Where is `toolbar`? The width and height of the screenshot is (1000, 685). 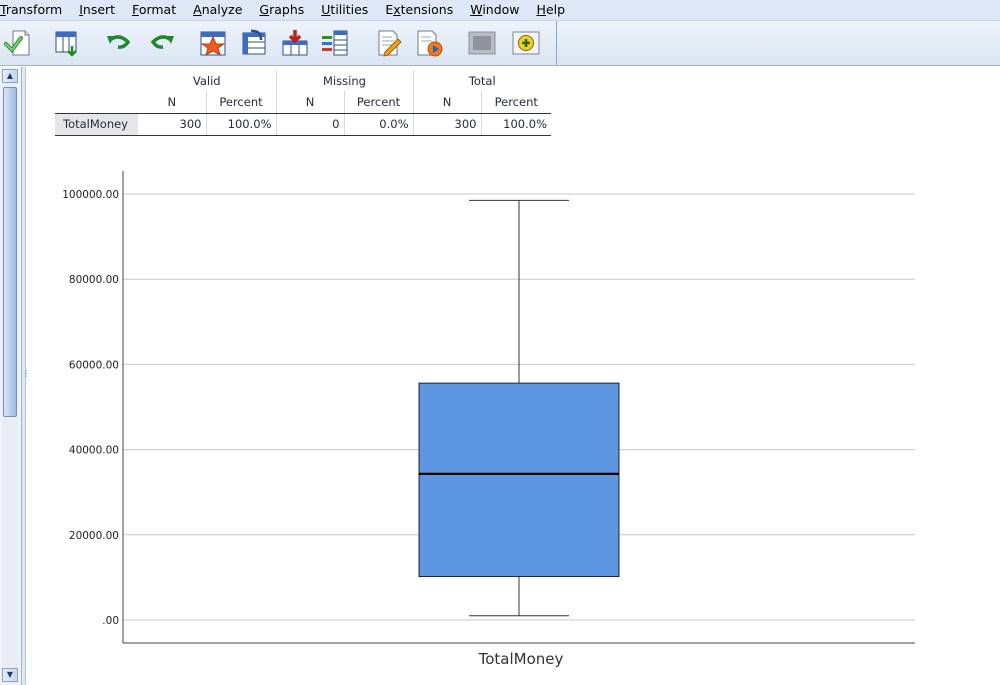 toolbar is located at coordinates (500, 43).